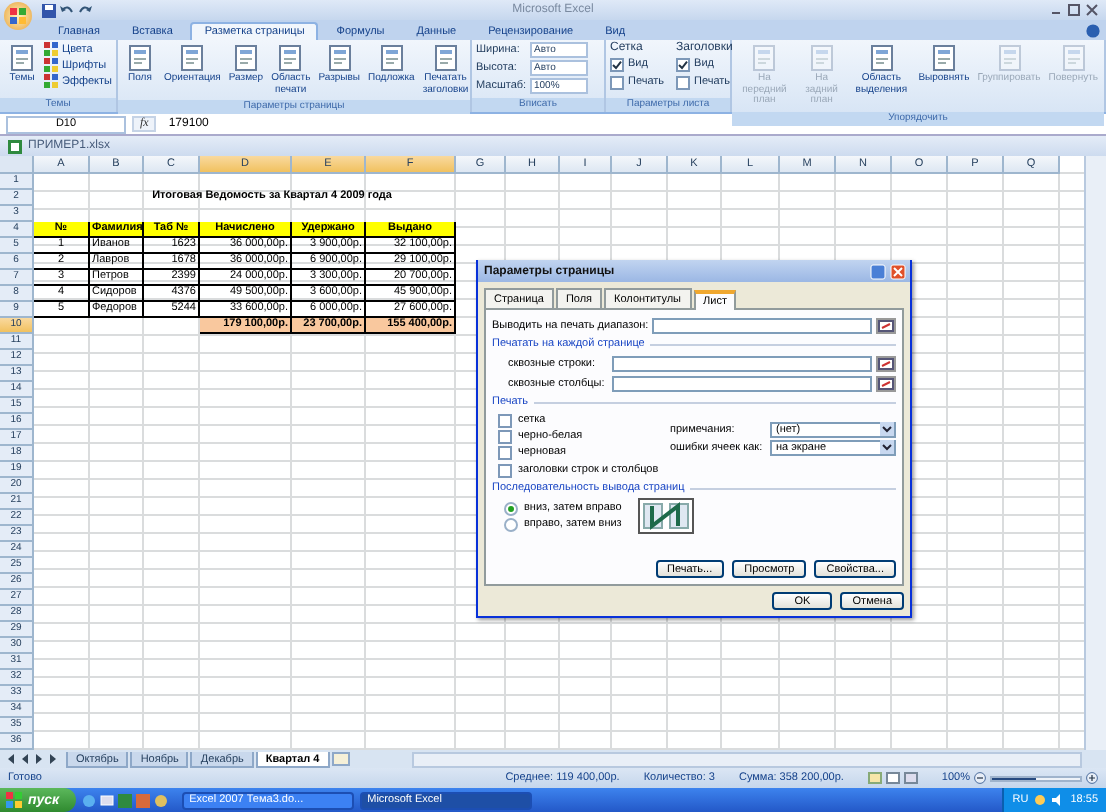 This screenshot has width=1106, height=812. Describe the element at coordinates (106, 800) in the screenshot. I see `desktop-icon` at that location.